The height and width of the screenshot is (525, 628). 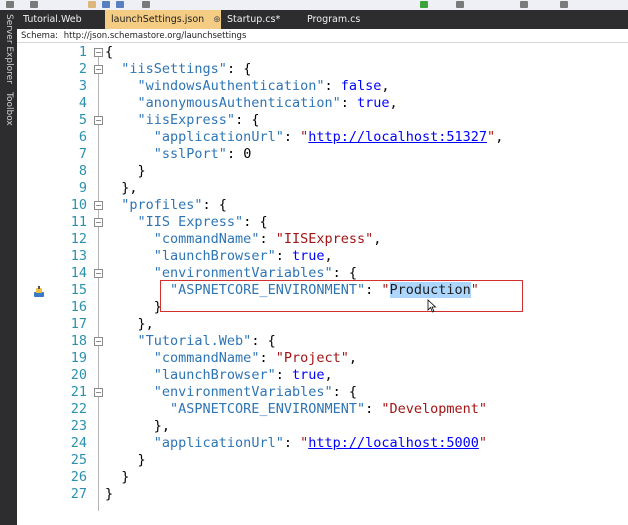 I want to click on line-number: 25, so click(x=78, y=460).